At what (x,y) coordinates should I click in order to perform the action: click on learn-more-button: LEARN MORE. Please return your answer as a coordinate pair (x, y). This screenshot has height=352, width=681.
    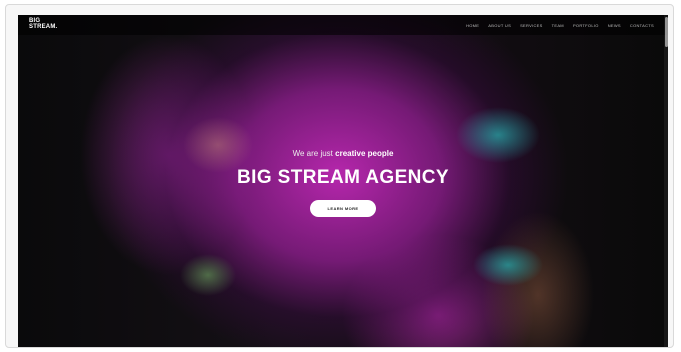
    Looking at the image, I should click on (343, 208).